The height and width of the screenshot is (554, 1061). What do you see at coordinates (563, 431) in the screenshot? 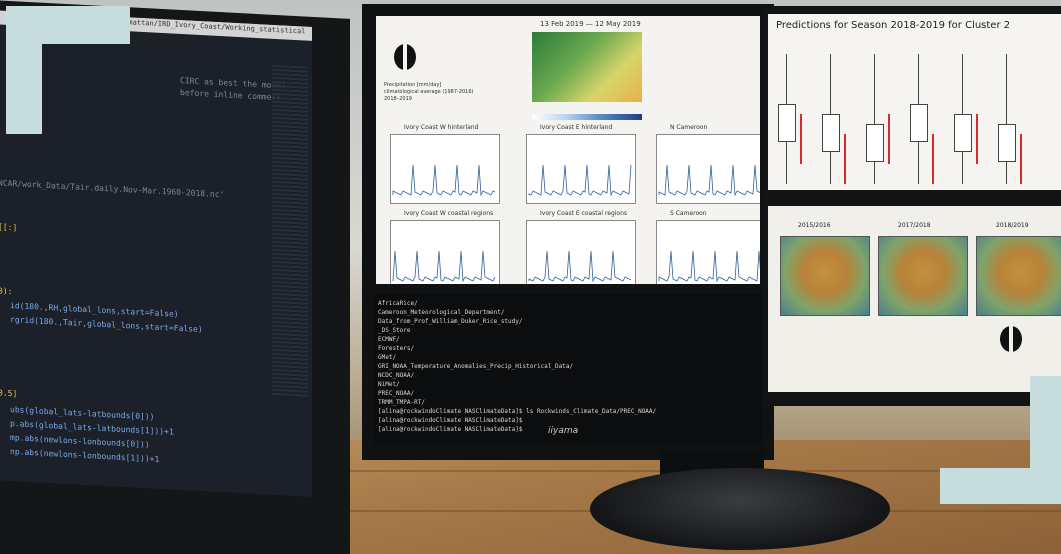
I see `monitor-brand-logo: iiyama` at bounding box center [563, 431].